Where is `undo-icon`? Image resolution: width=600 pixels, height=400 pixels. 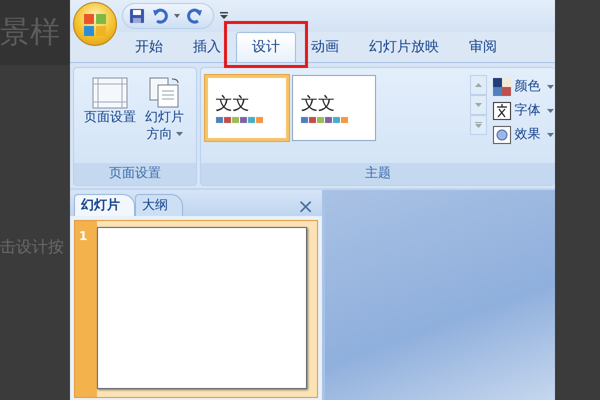 undo-icon is located at coordinates (160, 16).